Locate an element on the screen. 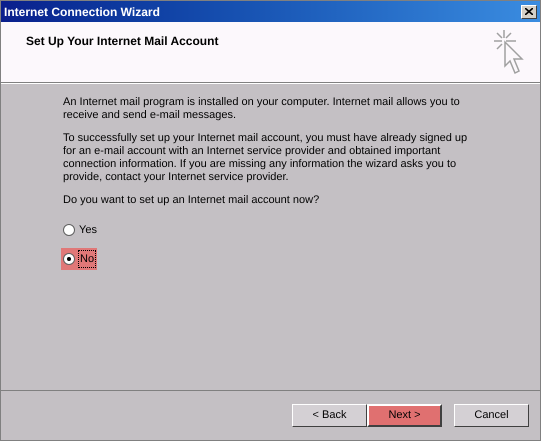  header-title: Set Up Your Internet Mail Account is located at coordinates (122, 41).